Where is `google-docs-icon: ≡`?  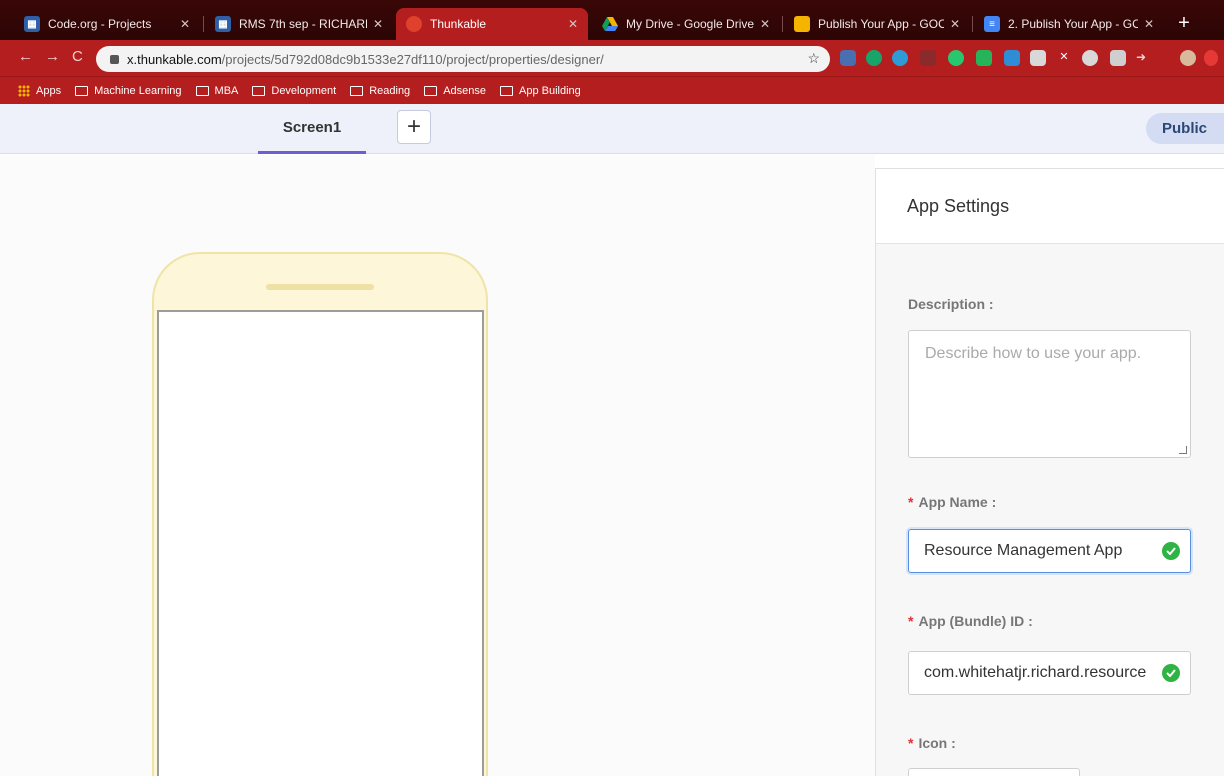 google-docs-icon: ≡ is located at coordinates (992, 24).